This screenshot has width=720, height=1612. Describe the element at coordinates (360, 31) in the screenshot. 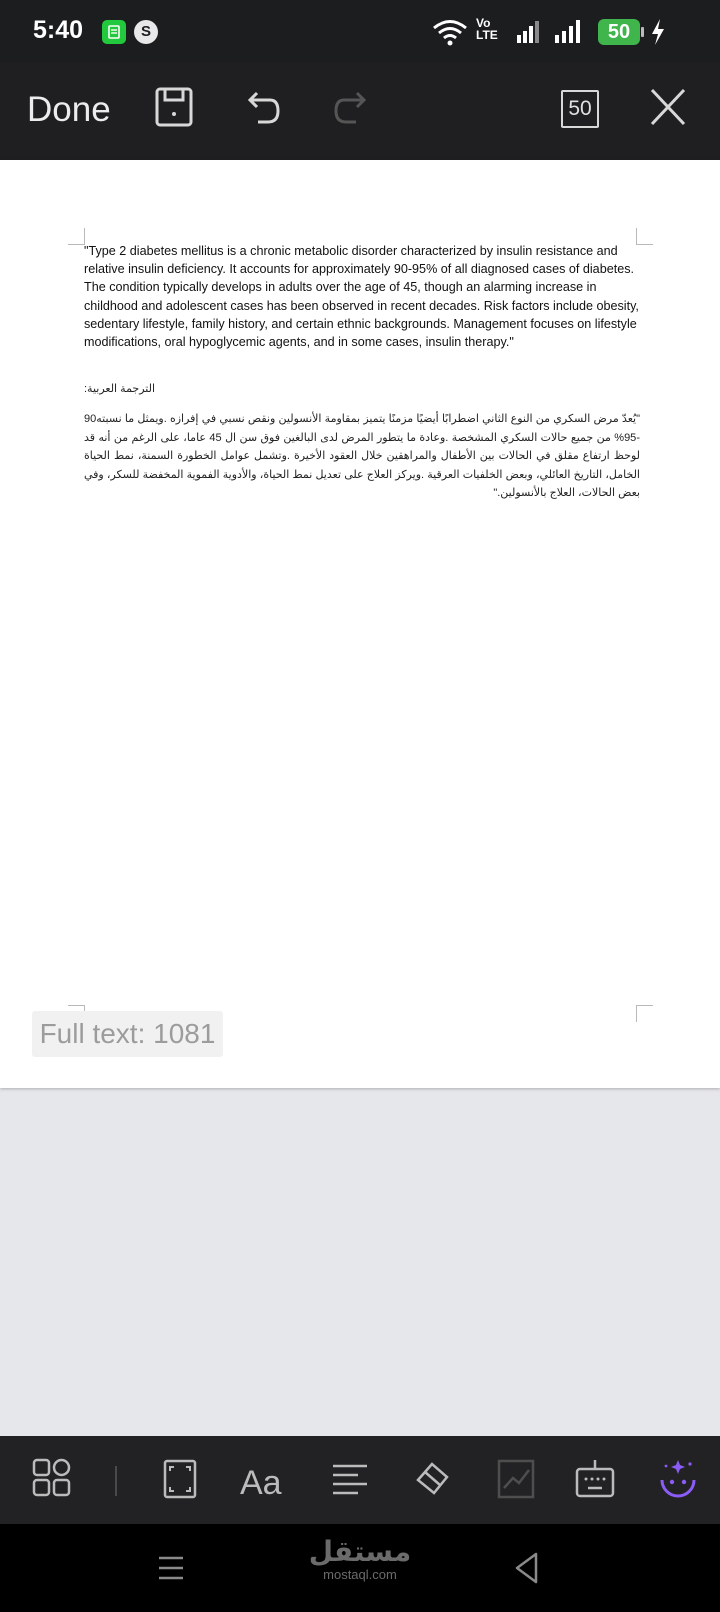

I see `status-bar: 5:40 S Vo LTE 50` at that location.